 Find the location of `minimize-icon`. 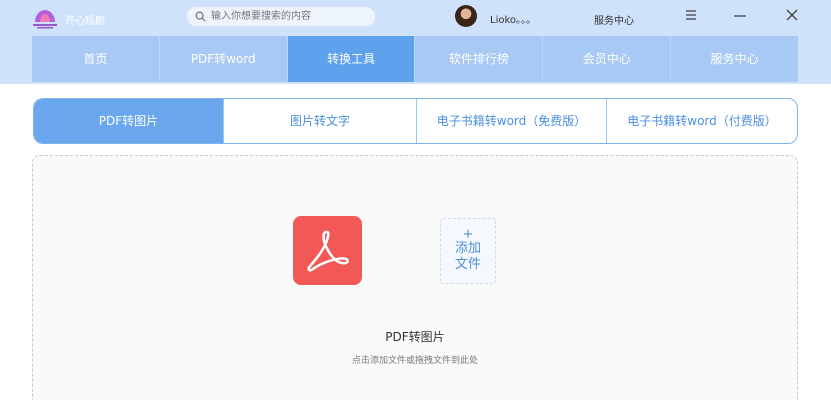

minimize-icon is located at coordinates (740, 15).